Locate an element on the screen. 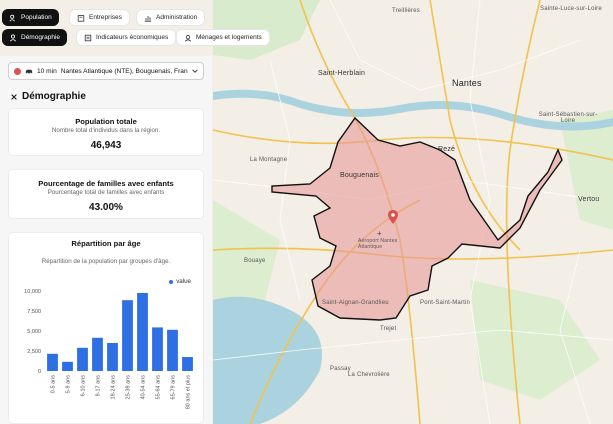  bar-65-79-ans is located at coordinates (172, 350).